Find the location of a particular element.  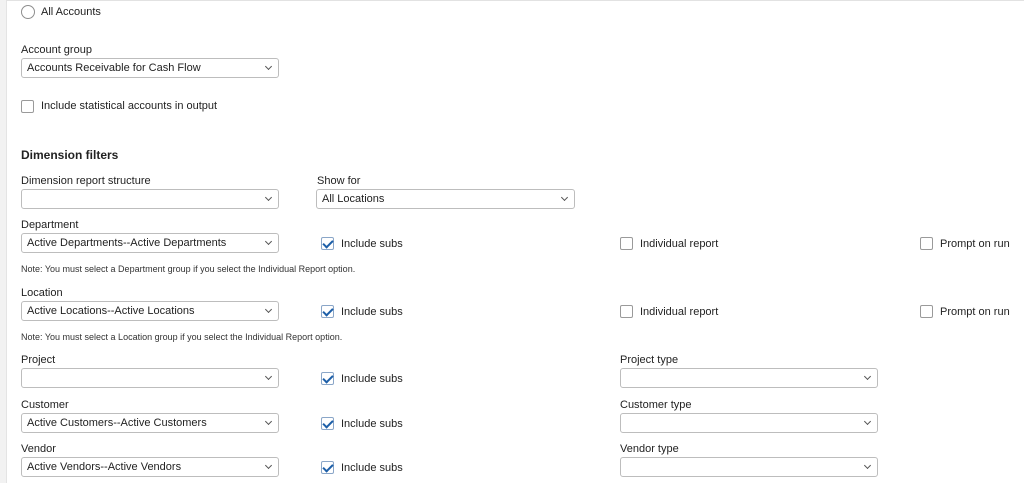

project-include-subs-label: Include subs is located at coordinates (372, 379).